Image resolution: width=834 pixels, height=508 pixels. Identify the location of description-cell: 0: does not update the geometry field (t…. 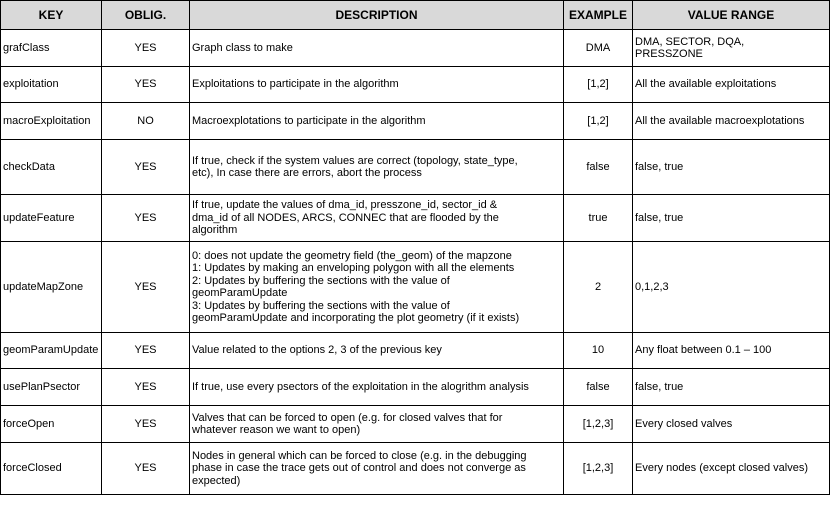
(376, 287).